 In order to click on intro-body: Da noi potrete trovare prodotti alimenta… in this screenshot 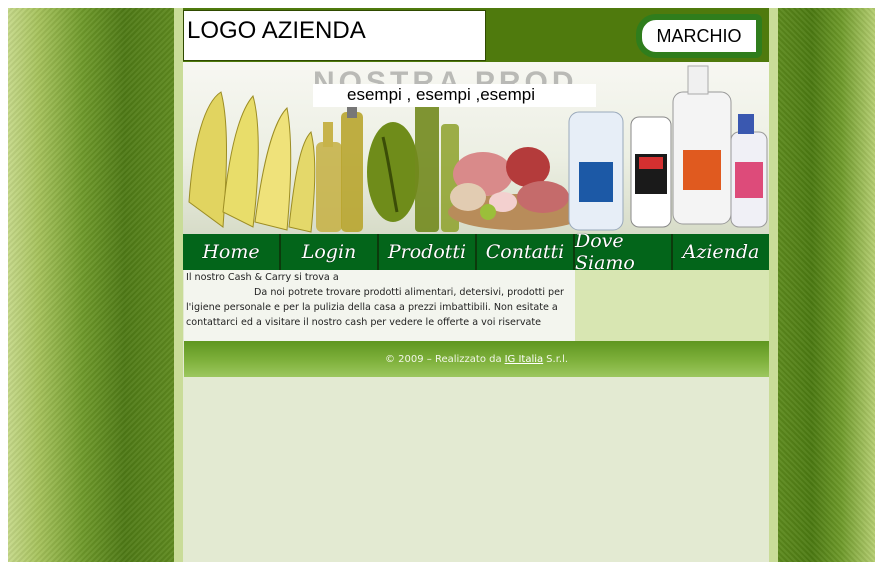, I will do `click(375, 307)`.